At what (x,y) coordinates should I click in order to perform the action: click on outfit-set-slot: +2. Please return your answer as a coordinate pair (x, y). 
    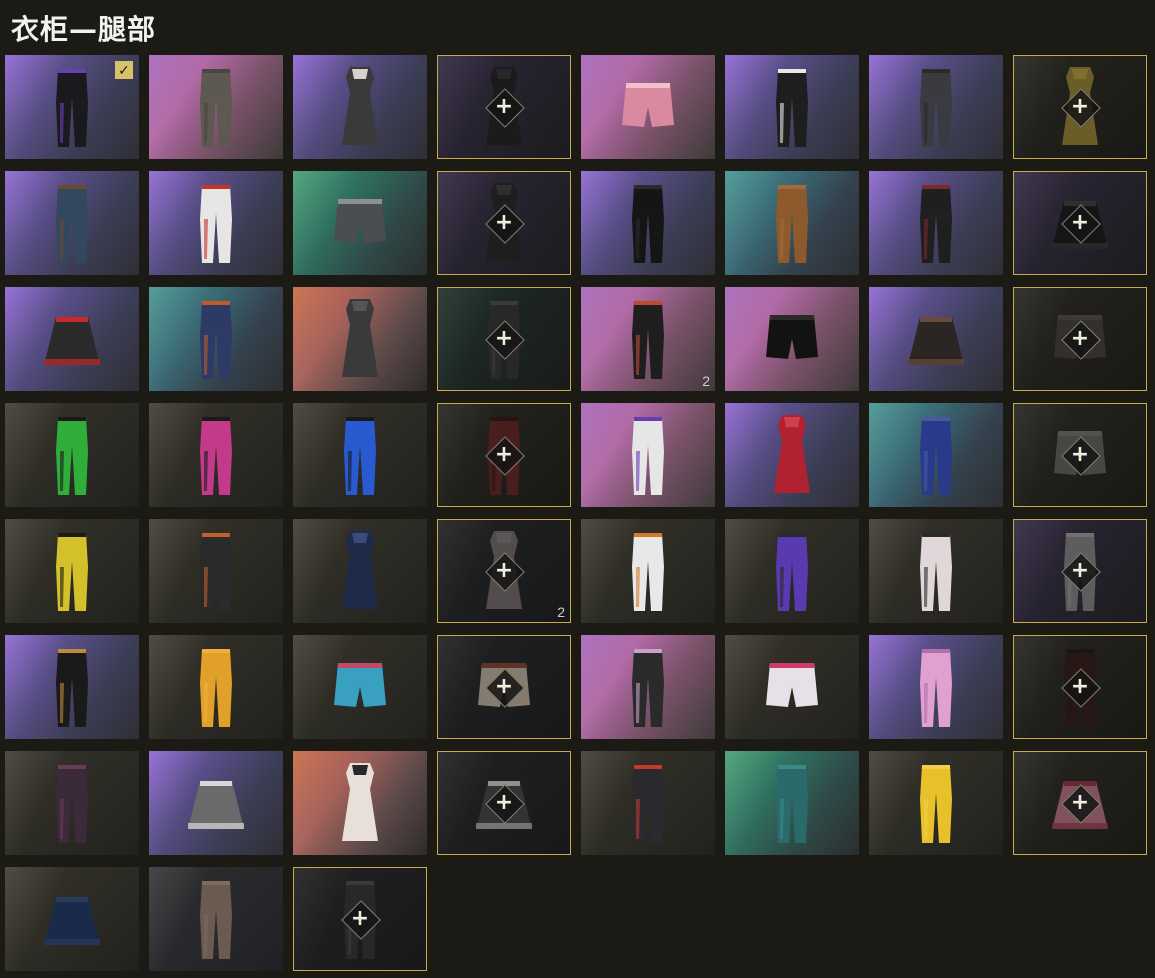
    Looking at the image, I should click on (504, 571).